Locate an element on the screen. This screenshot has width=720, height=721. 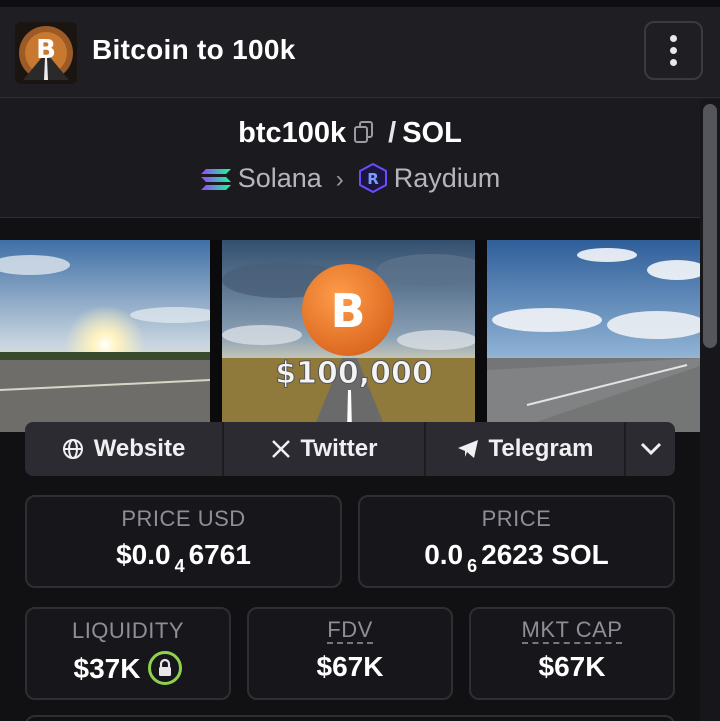
price-native-card: PRICE 0.0 6 2623 SOL is located at coordinates (516, 541).